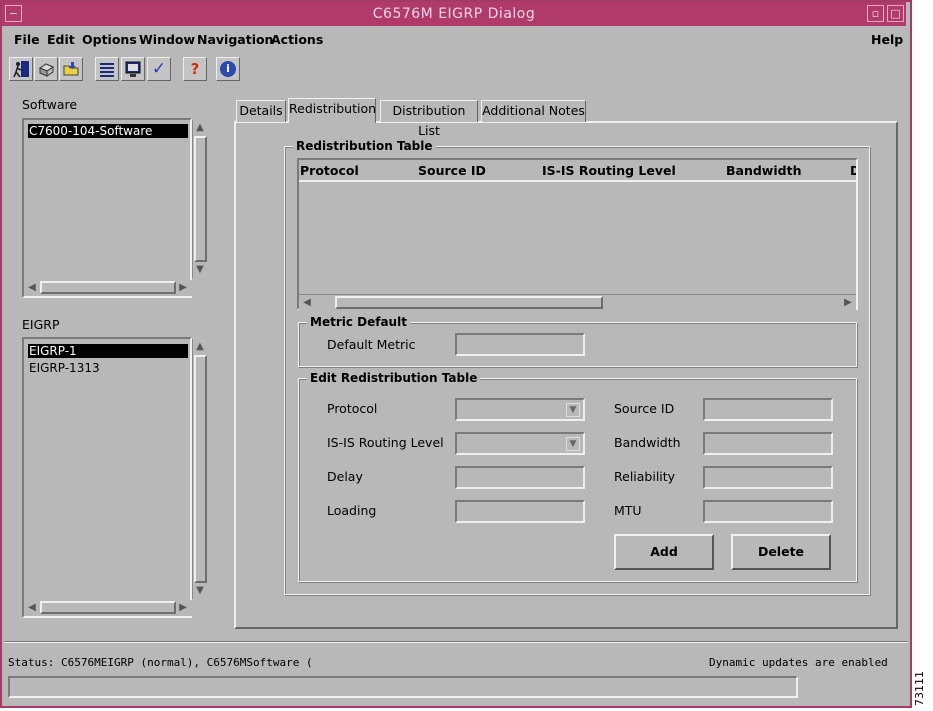 The image size is (933, 711). Describe the element at coordinates (798, 662) in the screenshot. I see `dynamic-updates-text: Dynamic updates are enabled` at that location.